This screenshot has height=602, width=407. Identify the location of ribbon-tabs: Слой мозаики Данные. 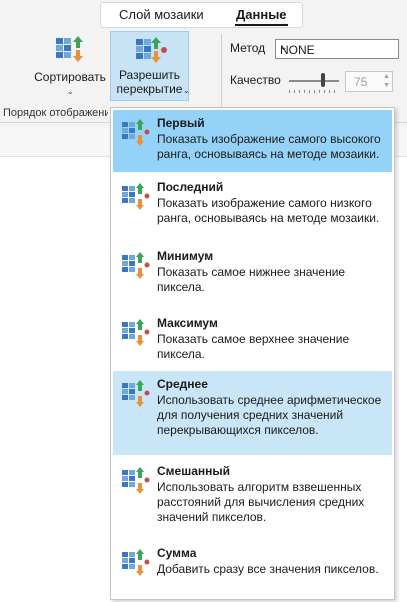
(201, 15).